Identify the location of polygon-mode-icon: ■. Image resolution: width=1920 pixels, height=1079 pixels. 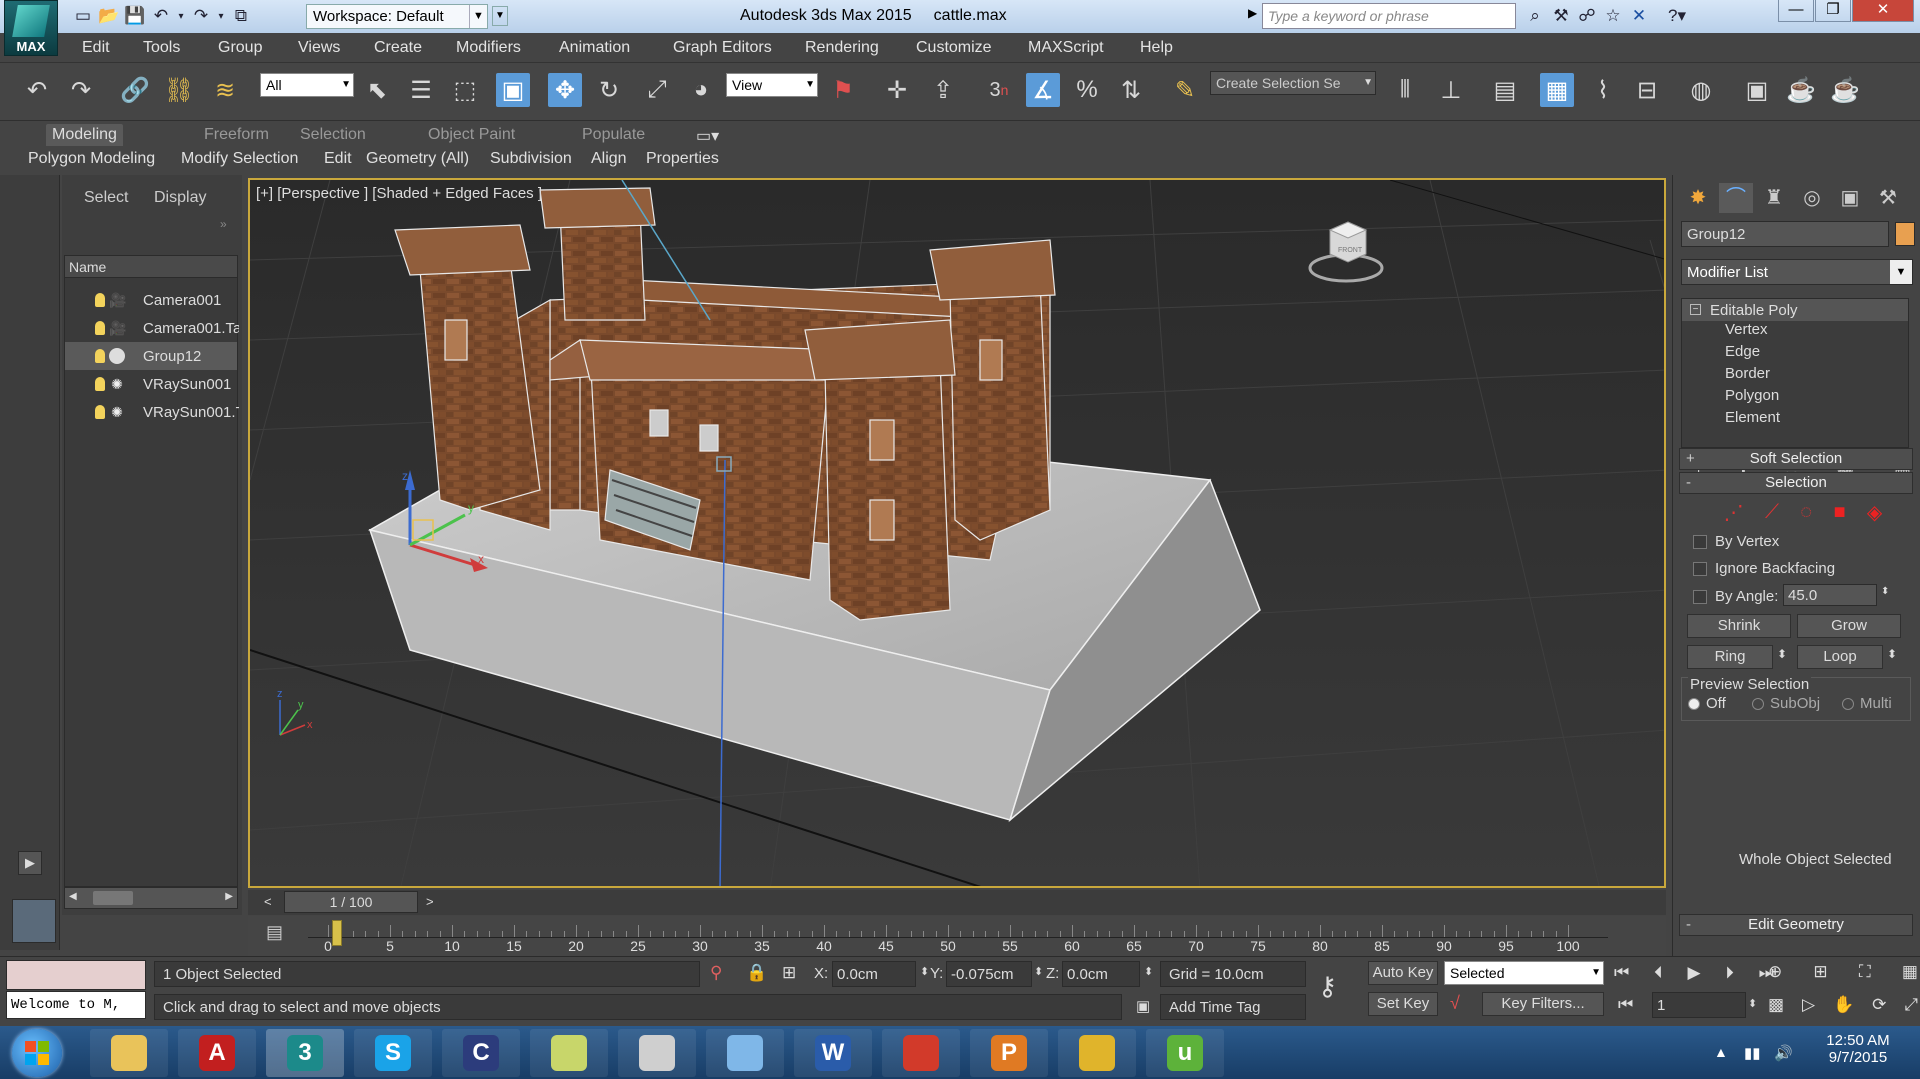
(1839, 512).